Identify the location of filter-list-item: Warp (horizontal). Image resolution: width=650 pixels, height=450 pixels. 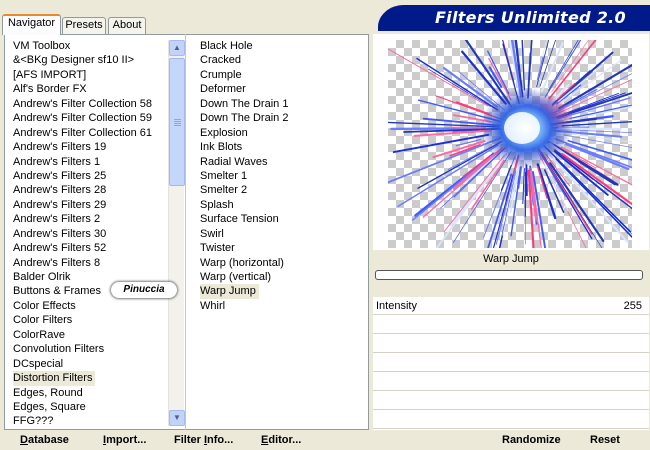
(242, 263).